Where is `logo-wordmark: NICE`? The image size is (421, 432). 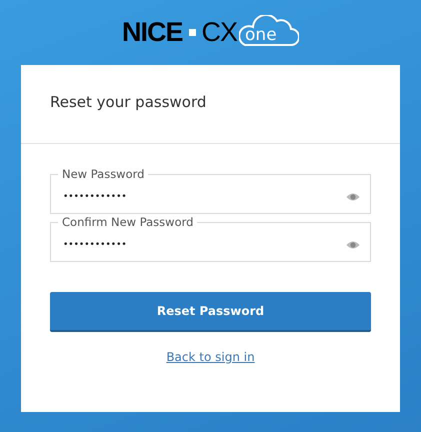 logo-wordmark: NICE is located at coordinates (152, 32).